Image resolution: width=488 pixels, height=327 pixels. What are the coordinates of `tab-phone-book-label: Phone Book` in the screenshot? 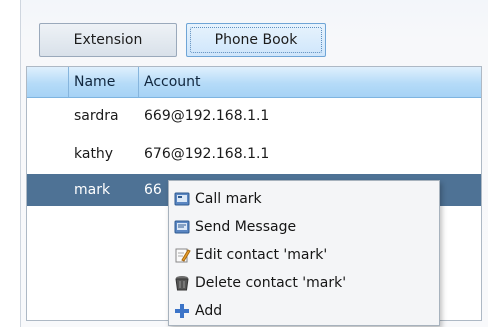 It's located at (256, 40).